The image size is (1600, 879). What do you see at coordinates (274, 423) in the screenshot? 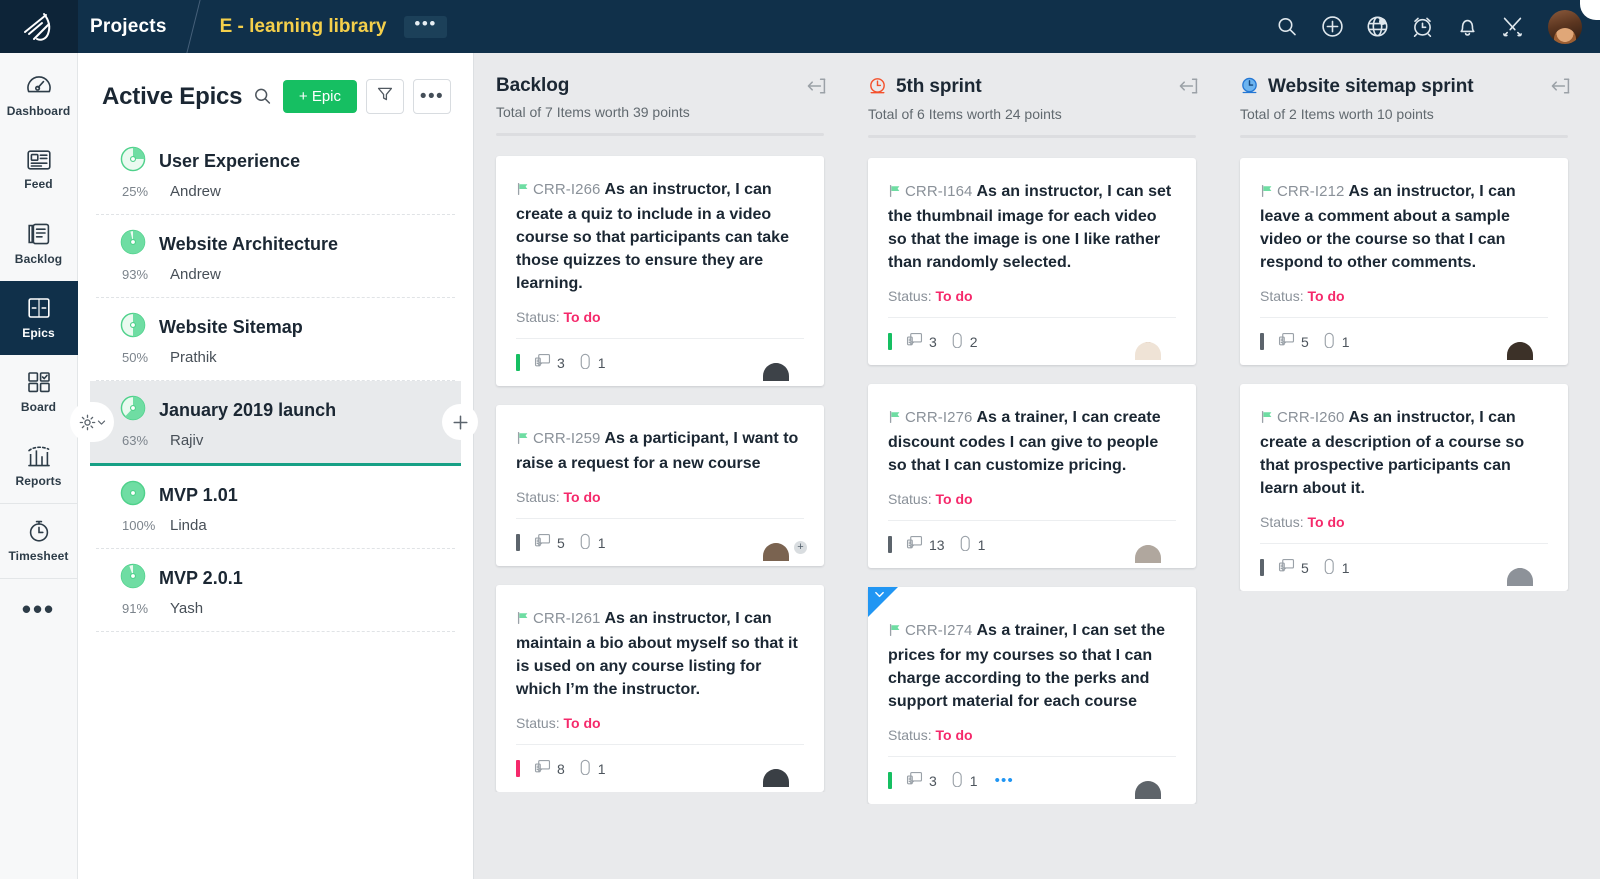
I see `list-item-selected: January 2019 launch 63% Rajiv` at bounding box center [274, 423].